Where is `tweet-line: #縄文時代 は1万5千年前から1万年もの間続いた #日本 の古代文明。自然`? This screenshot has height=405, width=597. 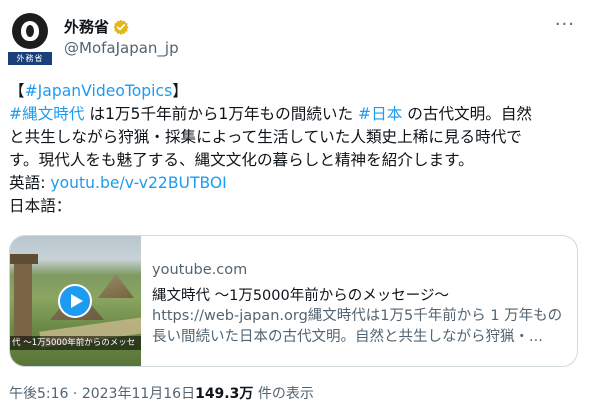
tweet-line: #縄文時代 は1万5千年前から1万年もの間続いた #日本 の古代文明。自然 is located at coordinates (300, 114).